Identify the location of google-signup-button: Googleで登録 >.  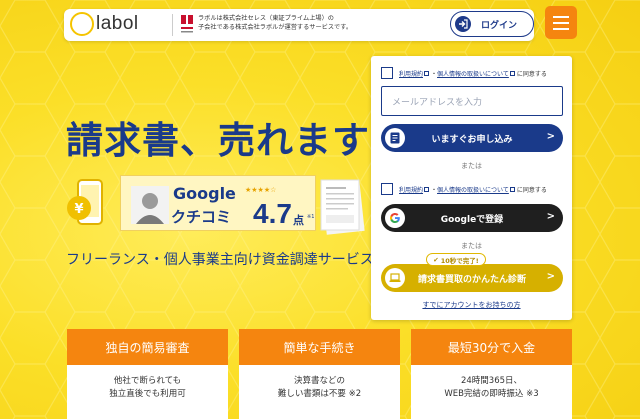
(472, 218).